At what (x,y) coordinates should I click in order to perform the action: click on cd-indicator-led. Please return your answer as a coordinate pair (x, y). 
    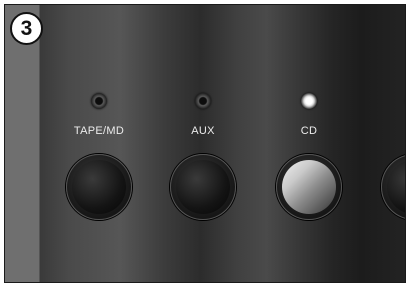
    Looking at the image, I should click on (309, 101).